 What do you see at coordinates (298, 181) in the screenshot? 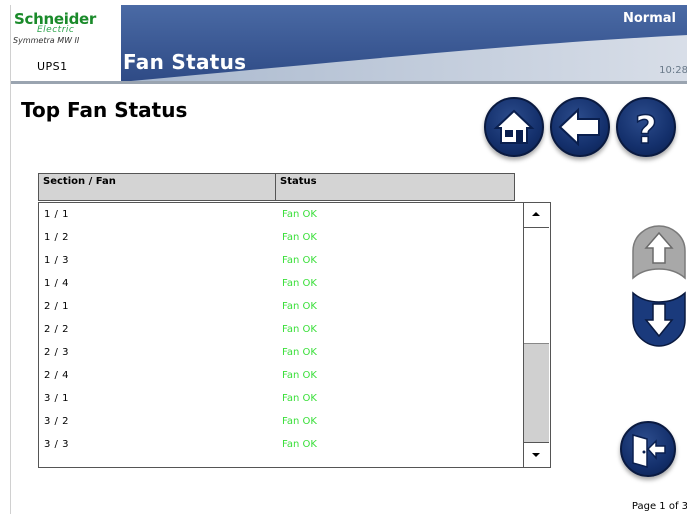
I see `column-header-status: Status` at bounding box center [298, 181].